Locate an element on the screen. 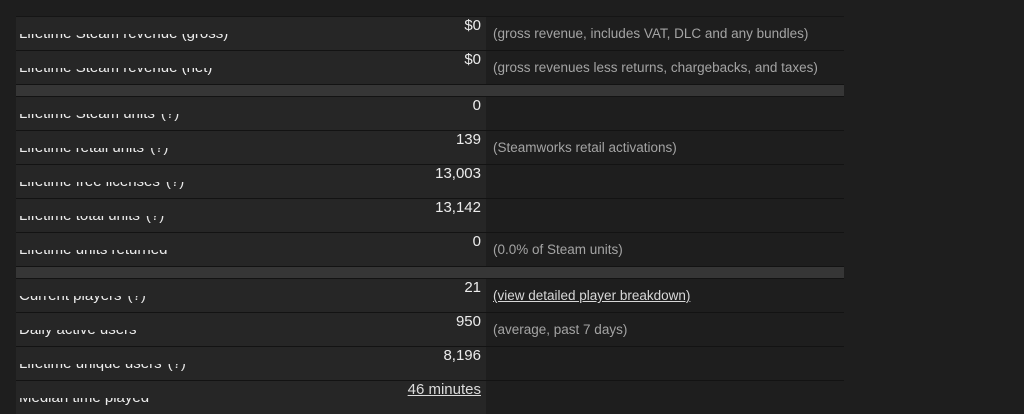 The height and width of the screenshot is (414, 1024). stat-note: (average, past 7 days) is located at coordinates (665, 329).